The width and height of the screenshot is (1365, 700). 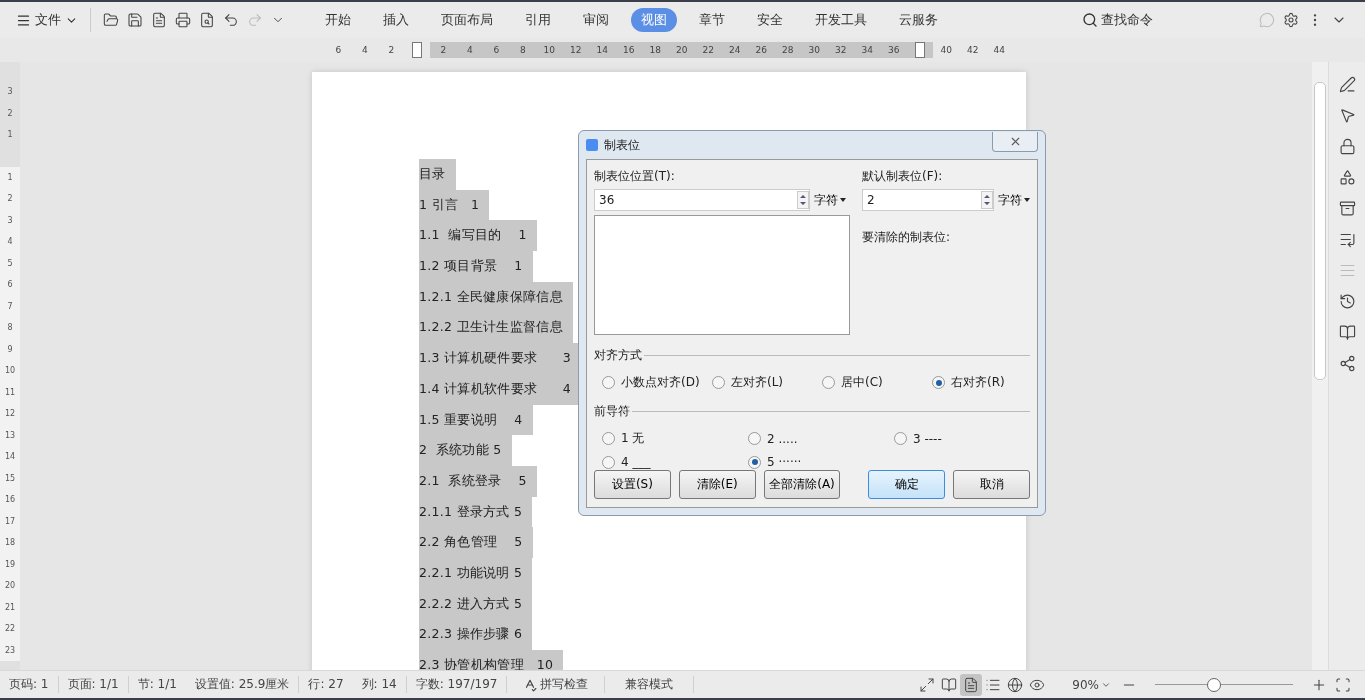 I want to click on dialog-button: 确定, so click(x=907, y=484).